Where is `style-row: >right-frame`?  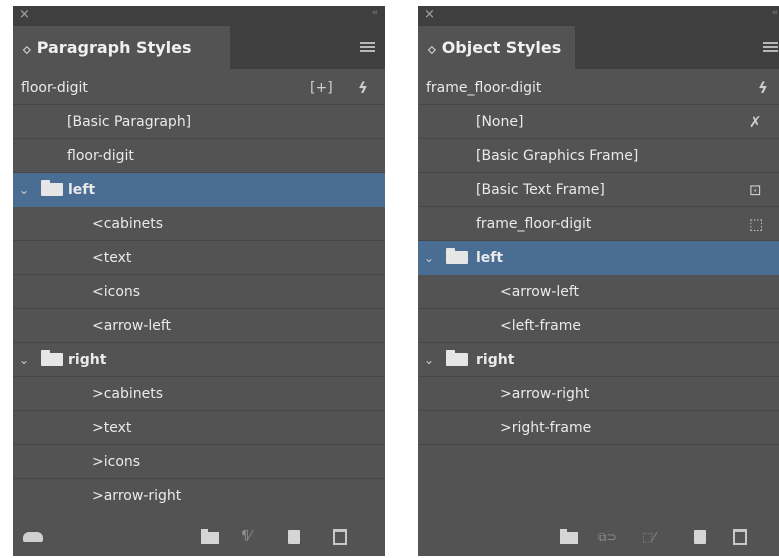
style-row: >right-frame is located at coordinates (598, 428).